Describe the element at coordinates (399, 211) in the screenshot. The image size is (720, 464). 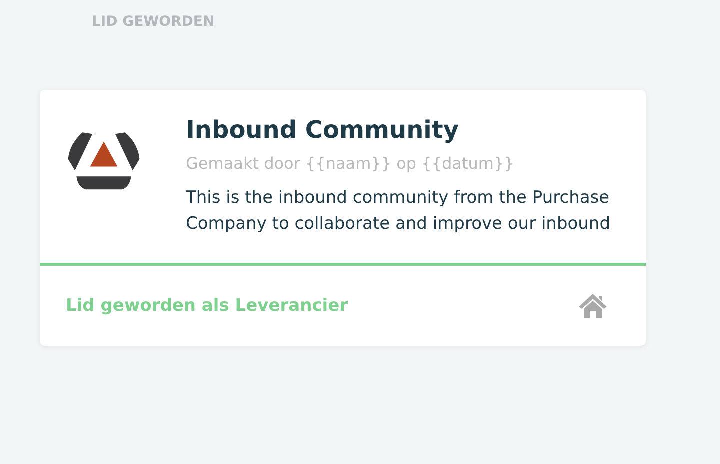
I see `community-description: This is the inbound community from the Purchase Company to collaborate and improve our inbound` at that location.